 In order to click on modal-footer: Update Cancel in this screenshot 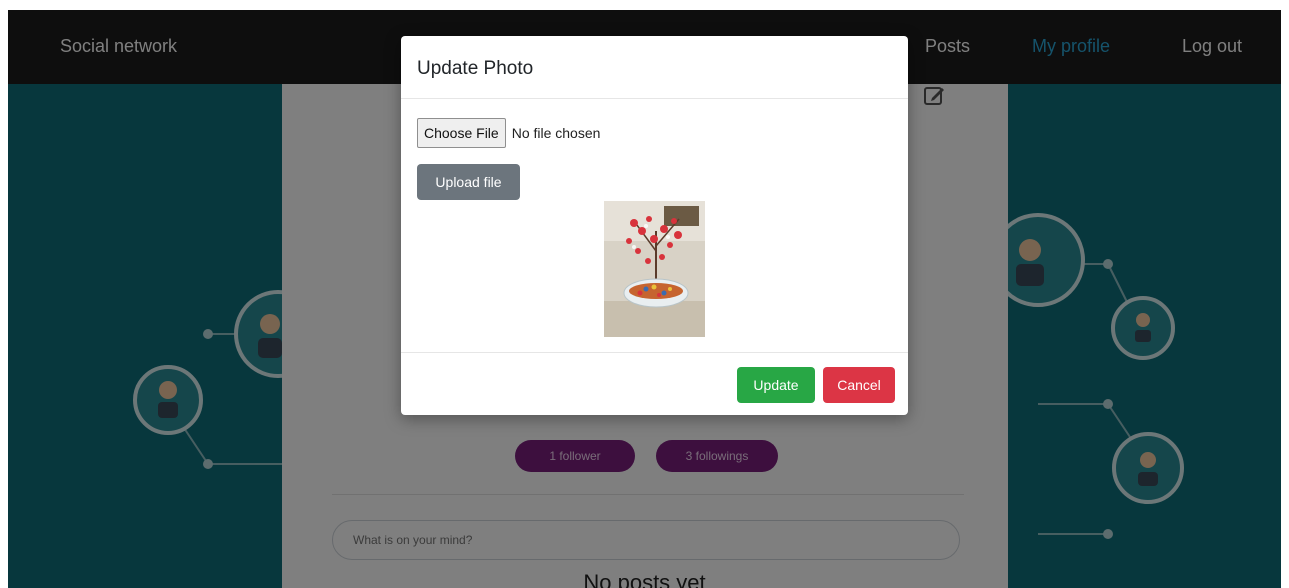, I will do `click(654, 383)`.